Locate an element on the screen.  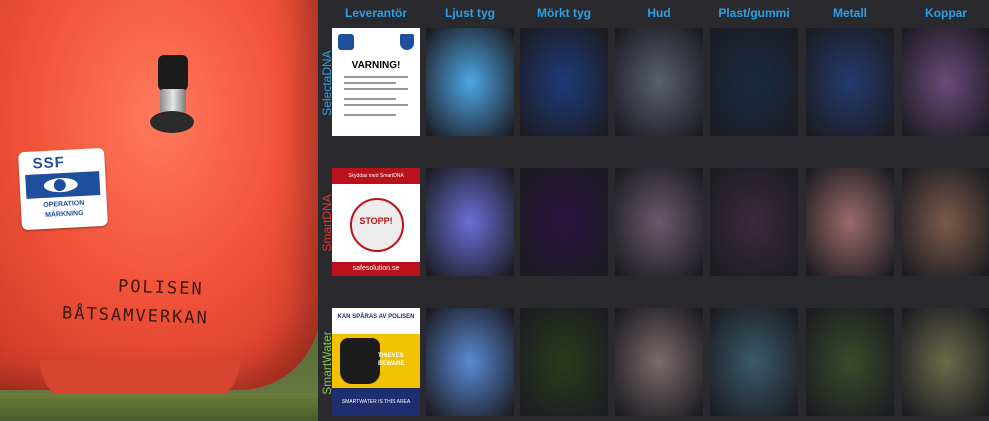
poster-stop-text: STOPP! is located at coordinates (376, 221).